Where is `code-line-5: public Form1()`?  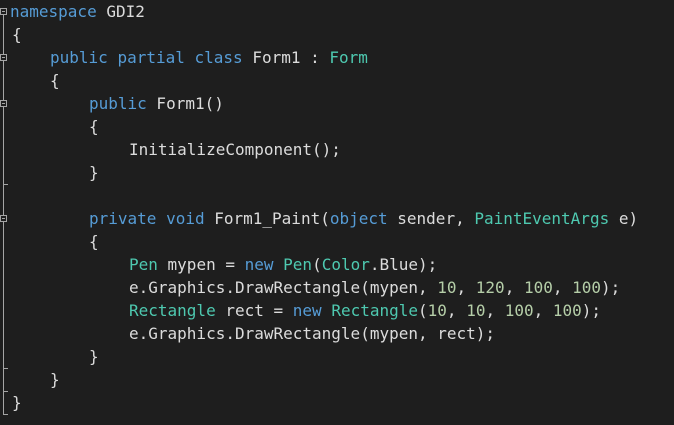
code-line-5: public Form1() is located at coordinates (156, 103).